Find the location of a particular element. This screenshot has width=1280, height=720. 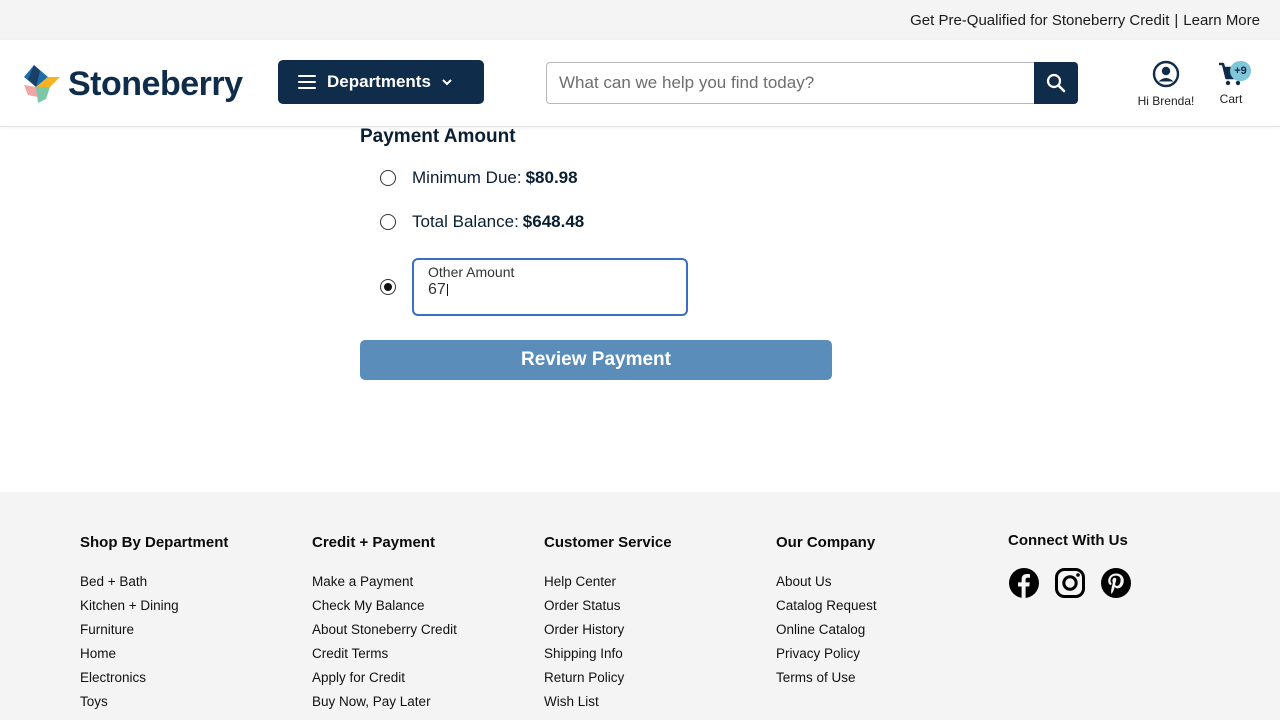

footer-link: Return Policy is located at coordinates (654, 682).